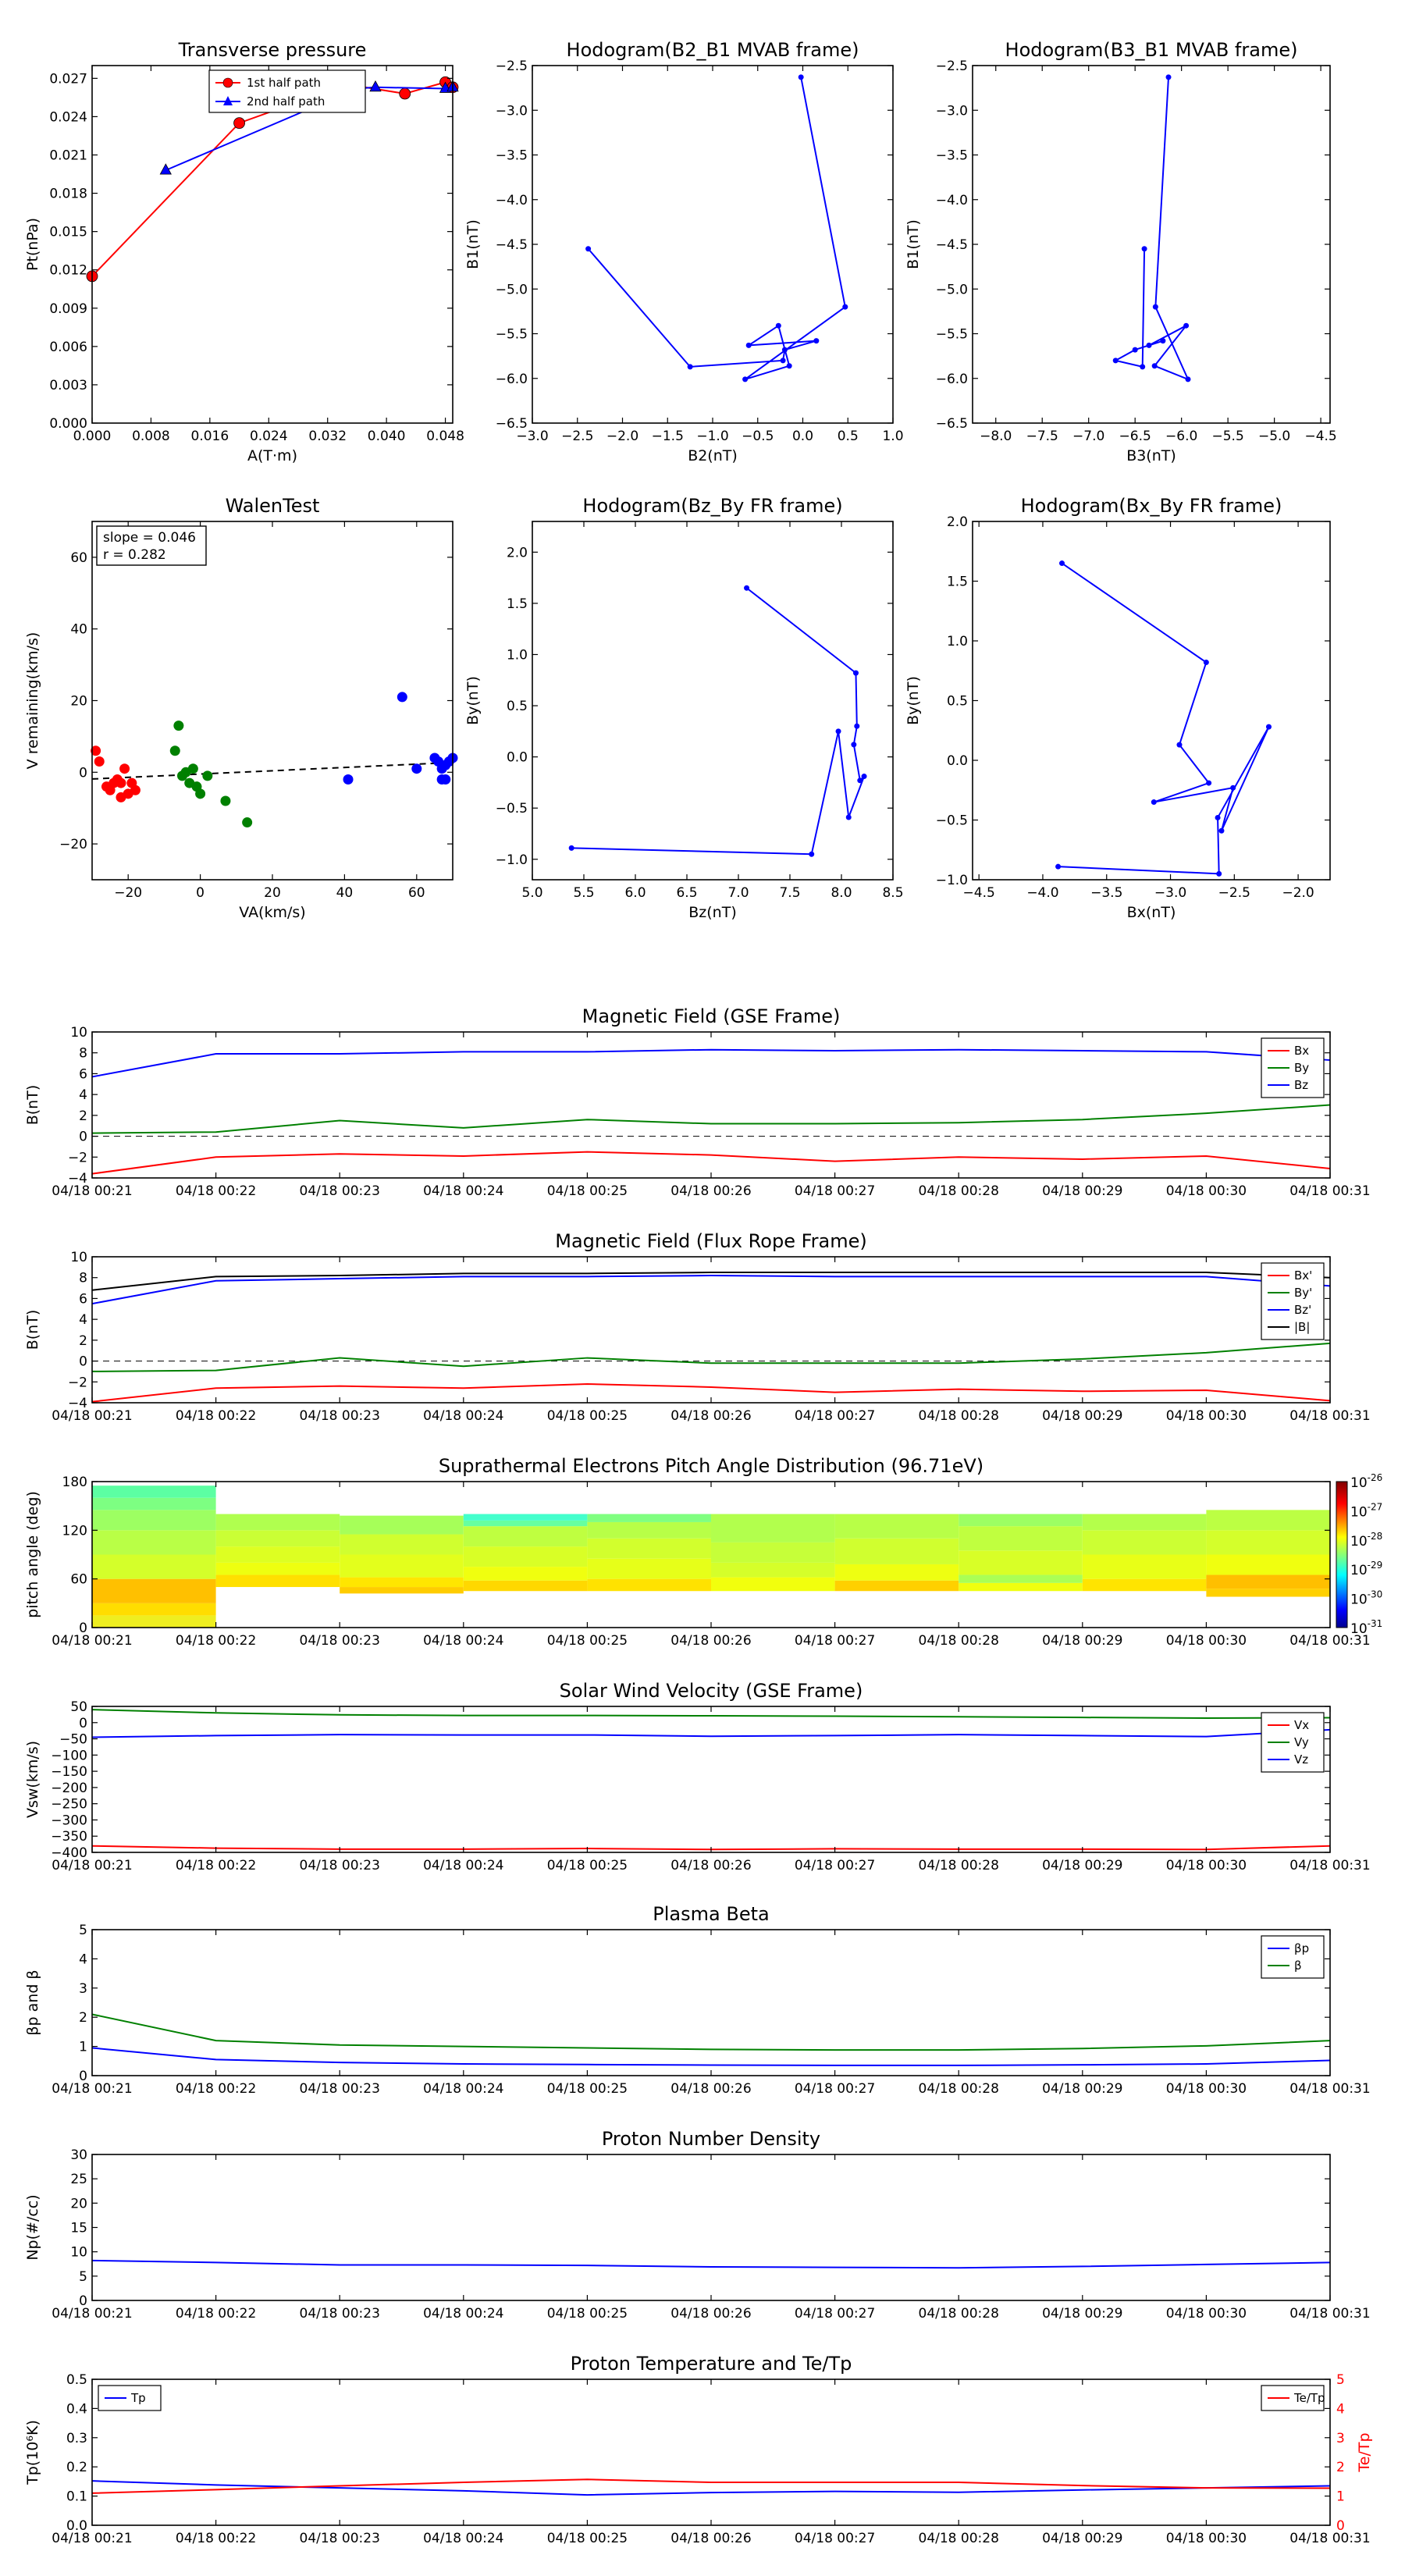 Image resolution: width=1405 pixels, height=2576 pixels. I want to click on x-tick-label: −5.5, so click(1228, 436).